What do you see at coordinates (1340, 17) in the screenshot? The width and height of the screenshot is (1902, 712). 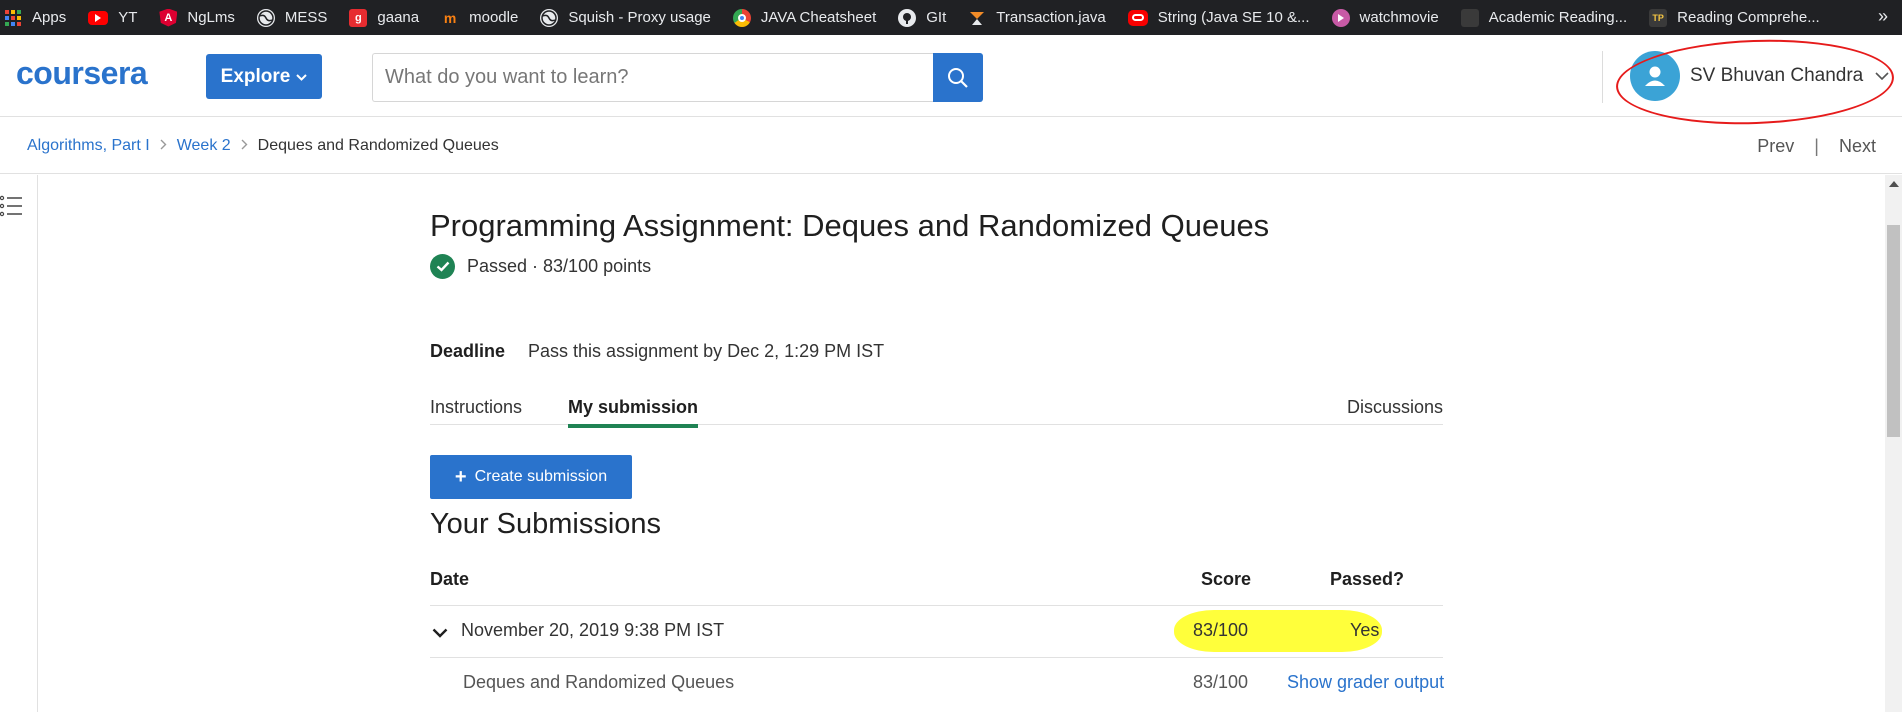 I see `play-icon` at bounding box center [1340, 17].